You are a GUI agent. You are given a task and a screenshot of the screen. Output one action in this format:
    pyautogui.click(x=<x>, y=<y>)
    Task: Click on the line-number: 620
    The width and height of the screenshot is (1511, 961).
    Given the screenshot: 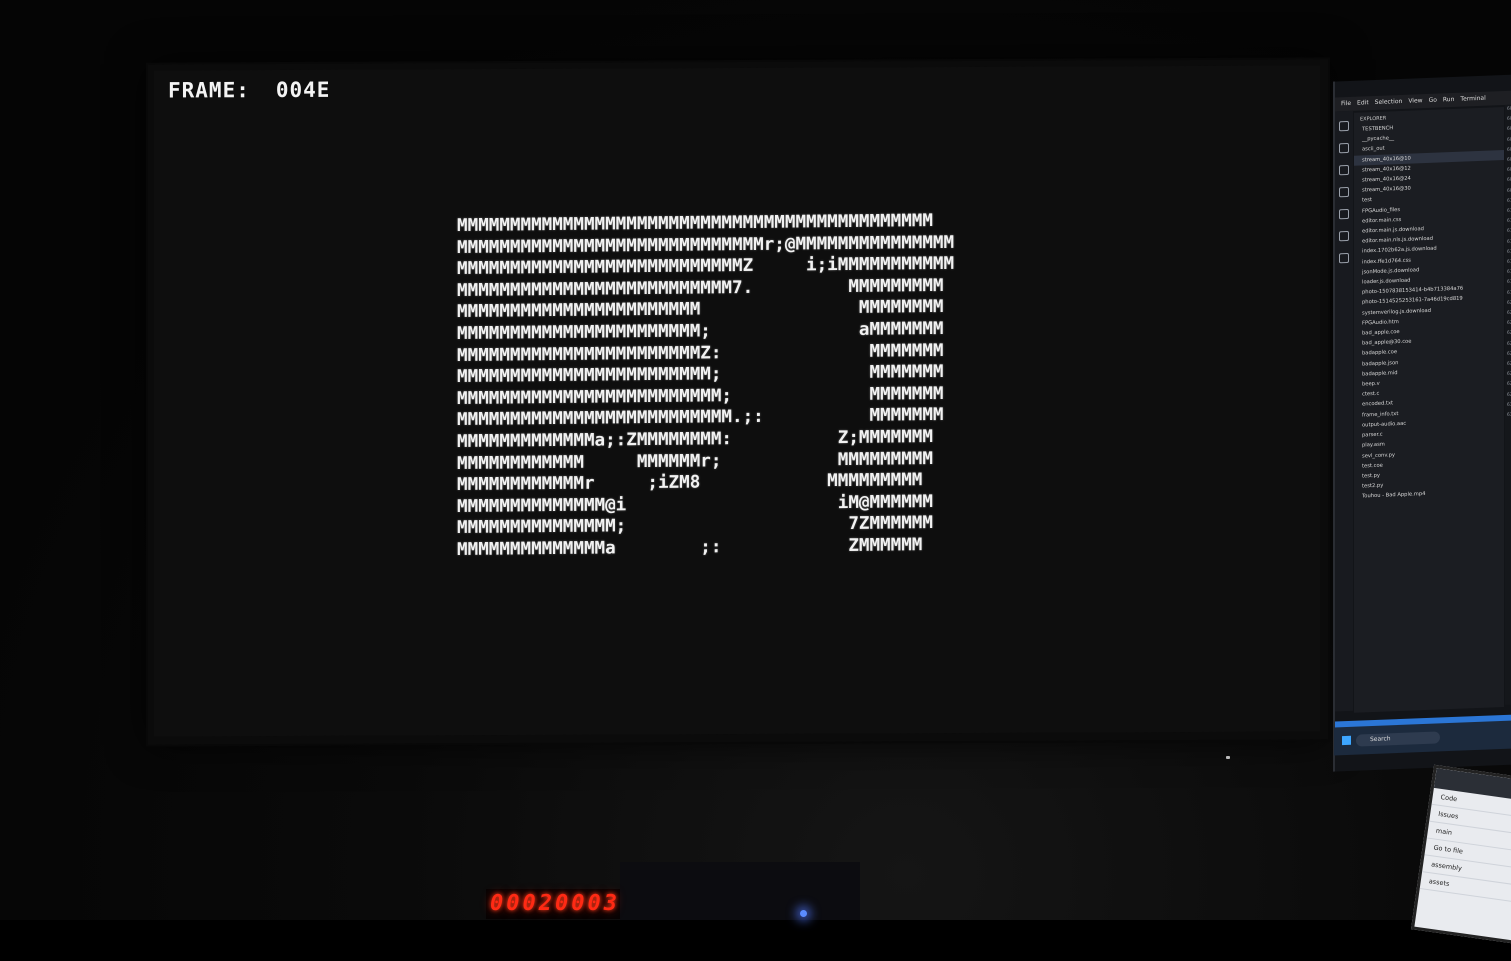 What is the action you would take?
    pyautogui.click(x=1509, y=303)
    